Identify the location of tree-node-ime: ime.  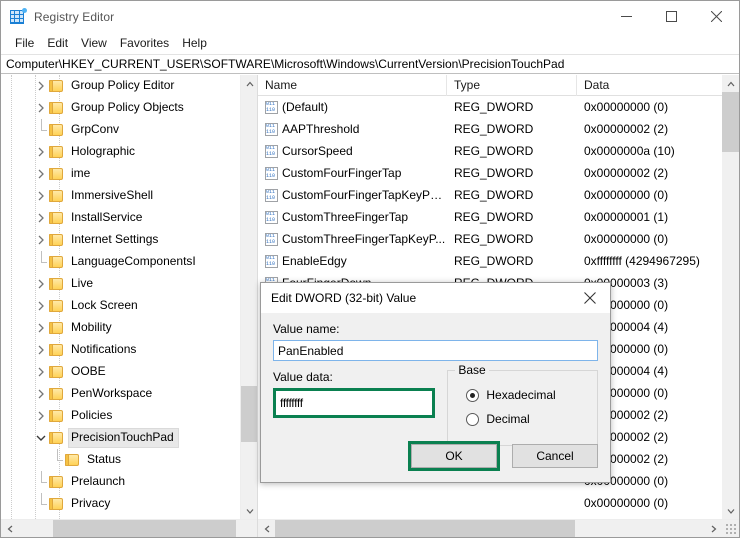
(121, 174).